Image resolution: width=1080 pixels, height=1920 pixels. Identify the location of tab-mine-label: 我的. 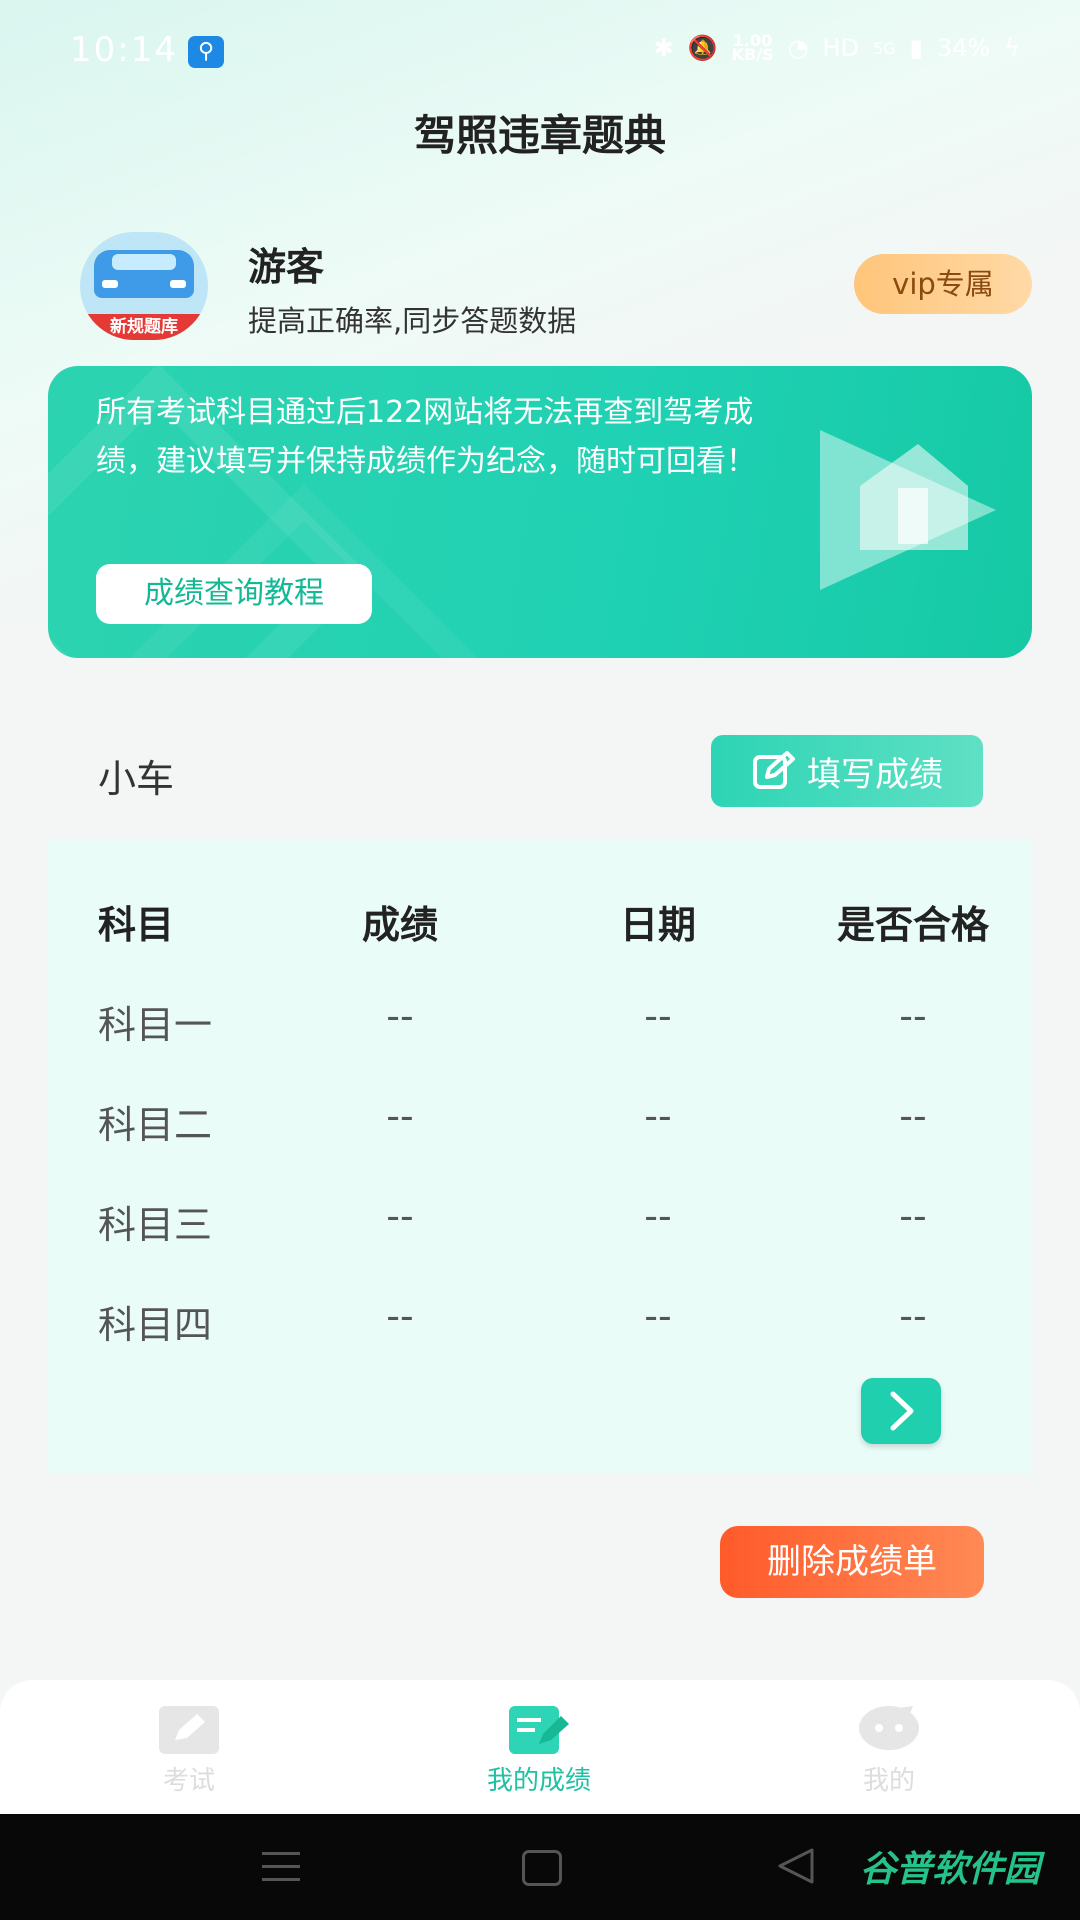
(888, 1781).